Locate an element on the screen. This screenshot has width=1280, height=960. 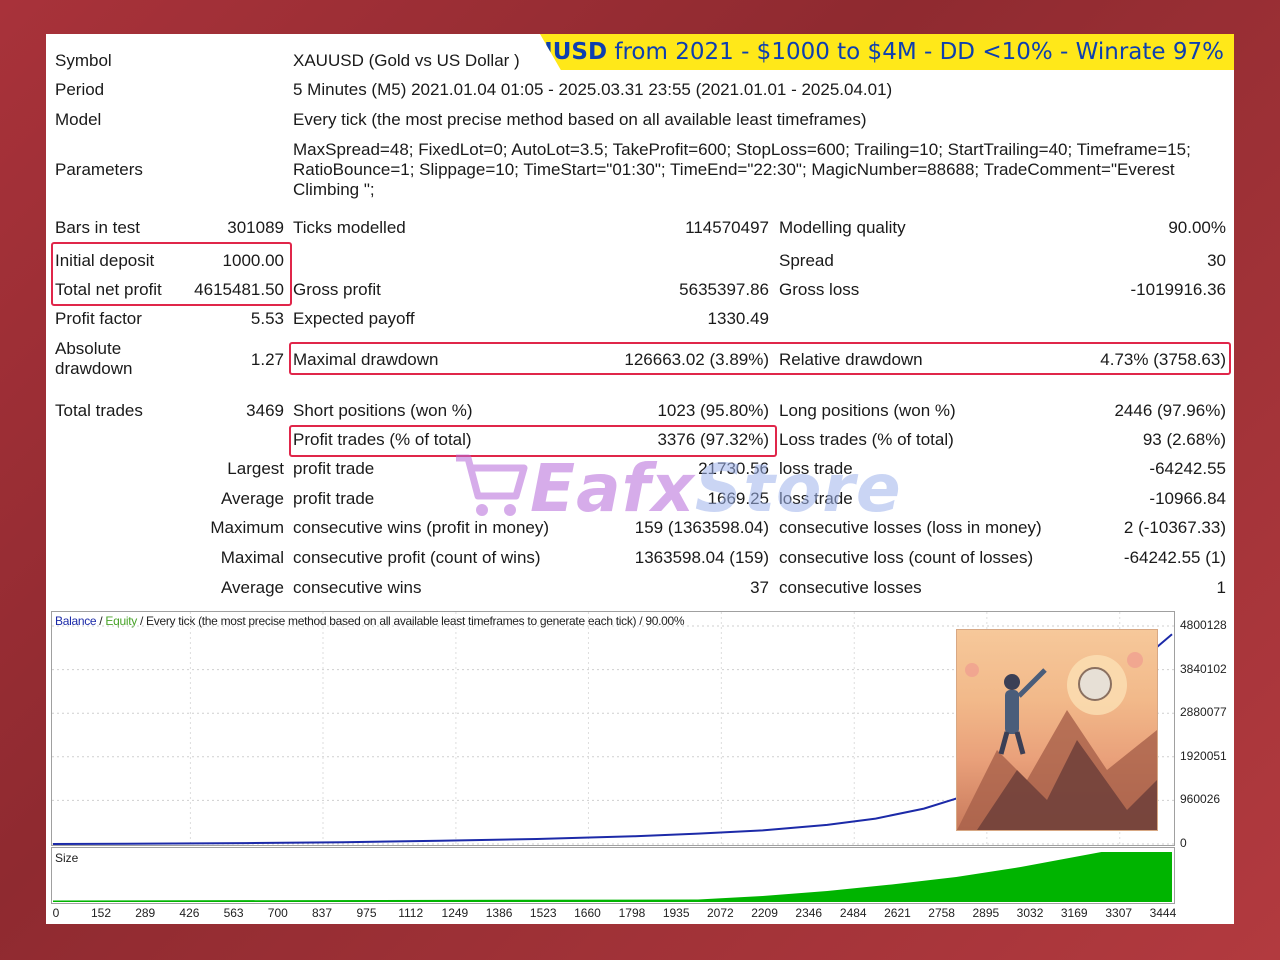
x-tick-label: 2895 is located at coordinates (986, 913).